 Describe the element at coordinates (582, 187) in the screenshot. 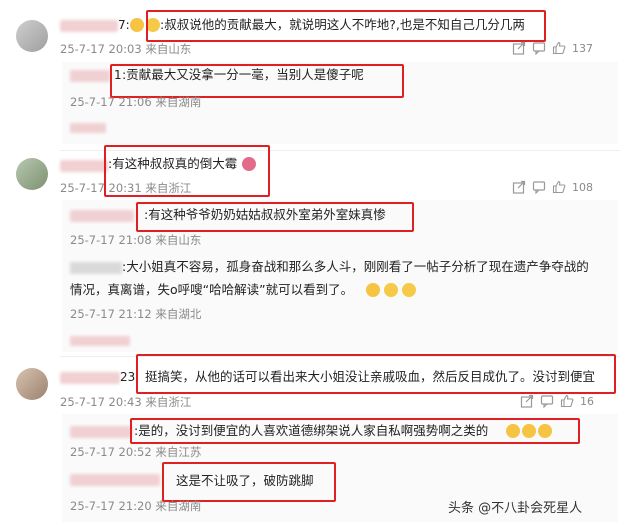

I see `like-count: 108` at that location.